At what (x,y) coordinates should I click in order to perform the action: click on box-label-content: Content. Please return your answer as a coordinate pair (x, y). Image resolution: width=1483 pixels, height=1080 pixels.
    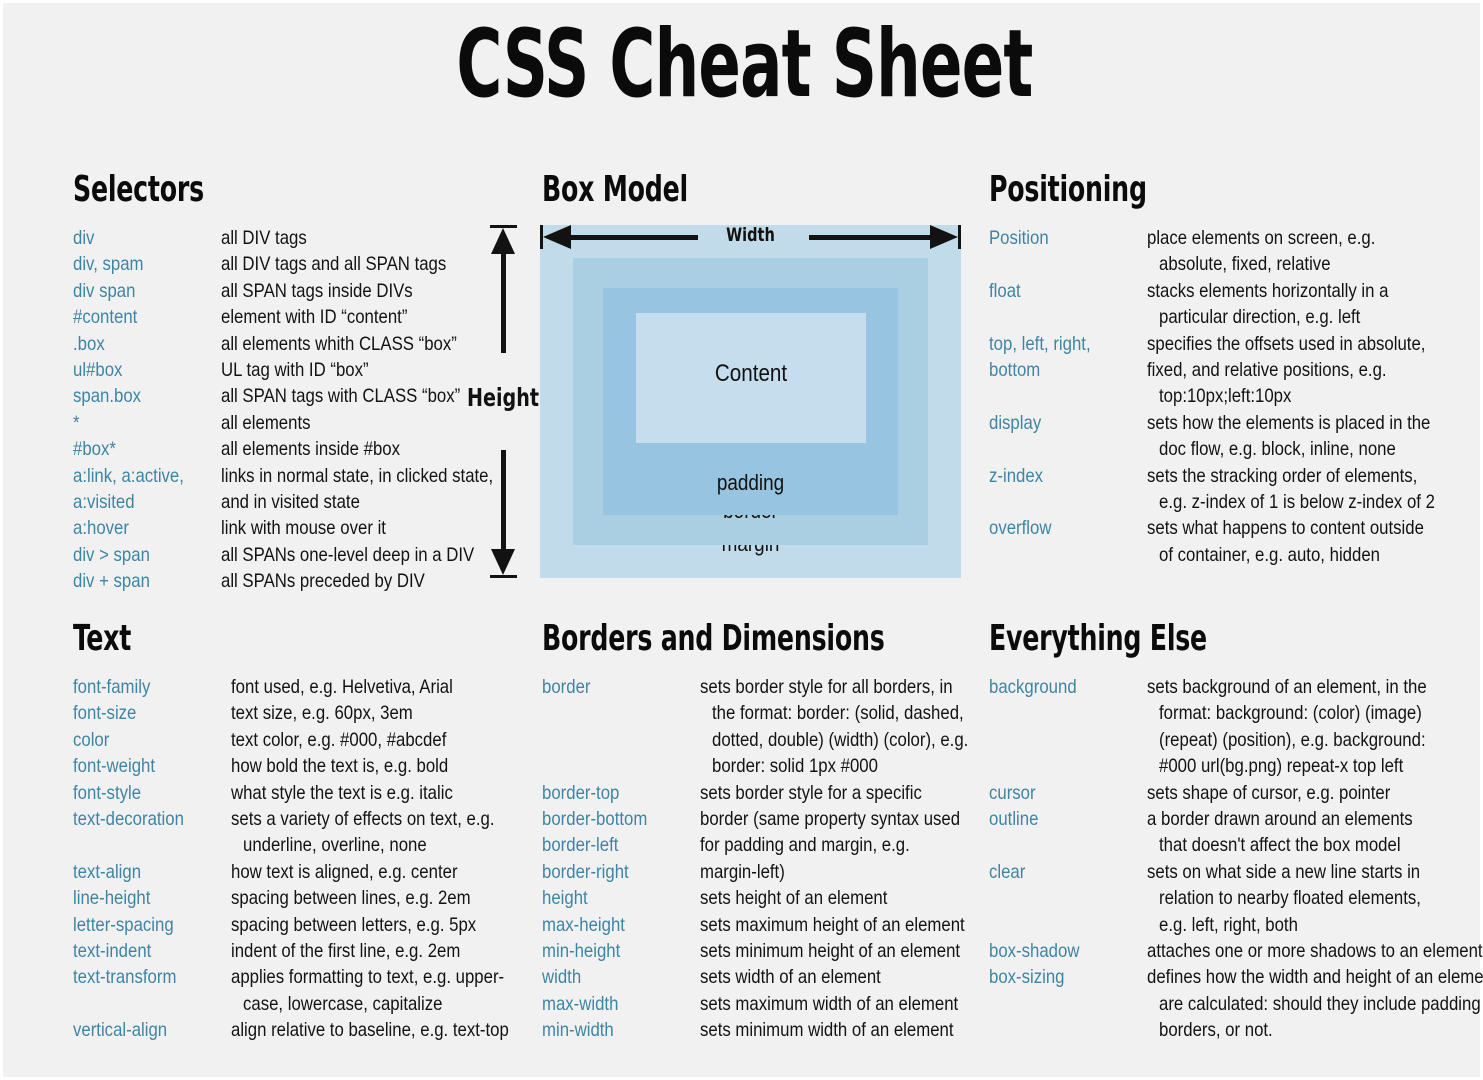
    Looking at the image, I should click on (751, 373).